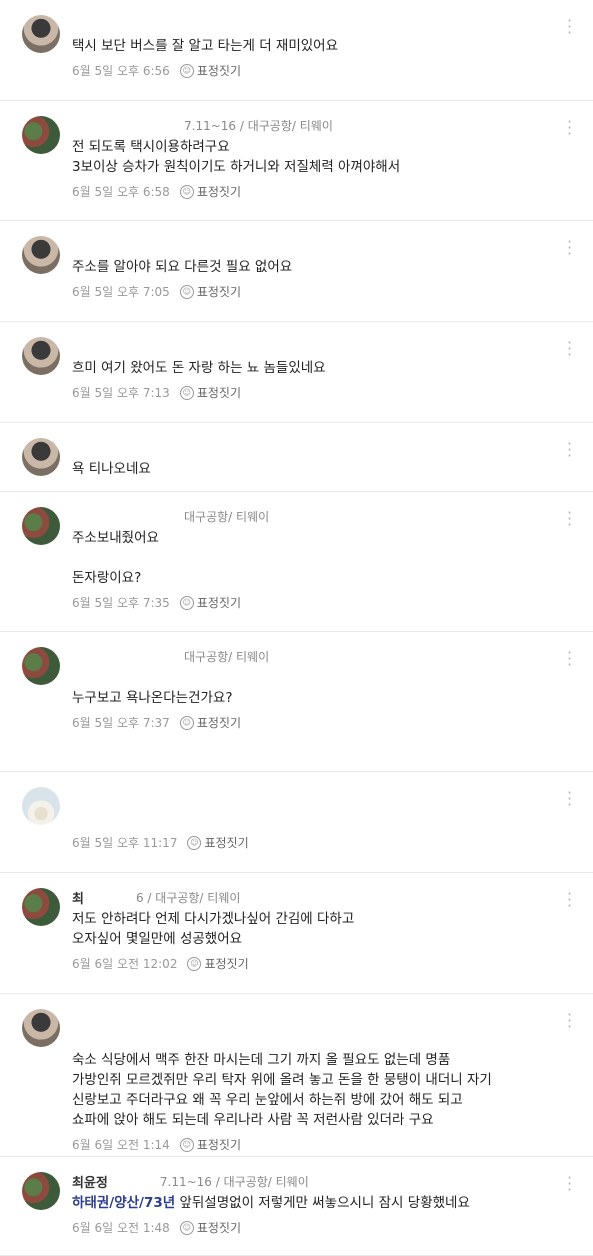  I want to click on timestamp: 6월 5일 오후 11:17, so click(125, 843).